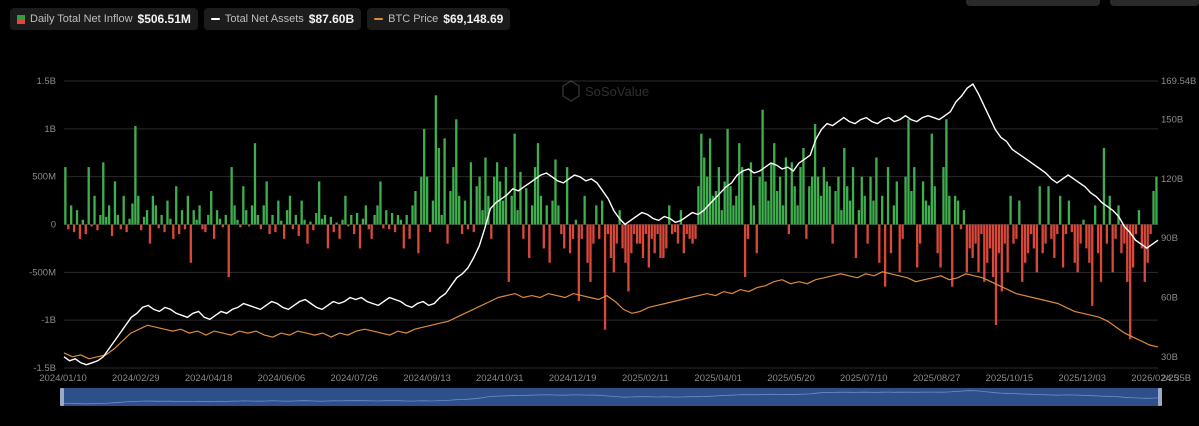 This screenshot has height=426, width=1199. What do you see at coordinates (1160, 397) in the screenshot?
I see `navigator-right-handle` at bounding box center [1160, 397].